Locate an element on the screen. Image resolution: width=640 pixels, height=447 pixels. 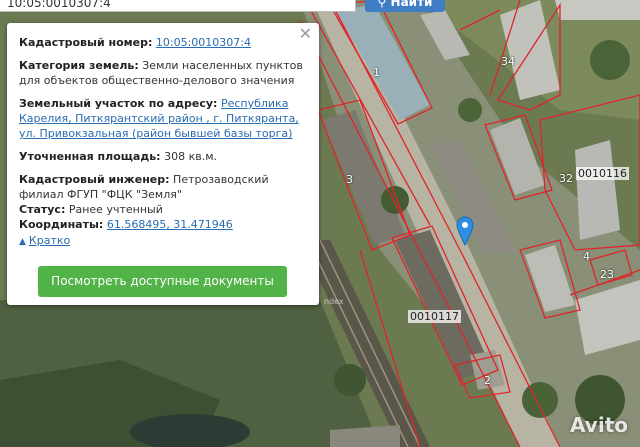
cadastral-number-link: 10:05:0010307:4 is located at coordinates (203, 42).